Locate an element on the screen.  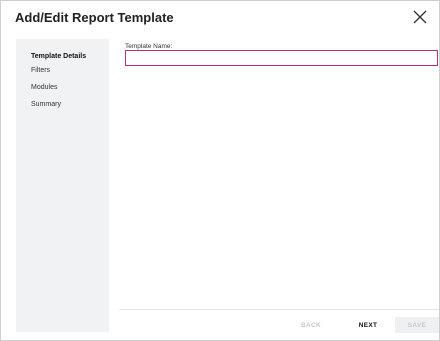
sidebar-item-filters: Filters is located at coordinates (40, 70).